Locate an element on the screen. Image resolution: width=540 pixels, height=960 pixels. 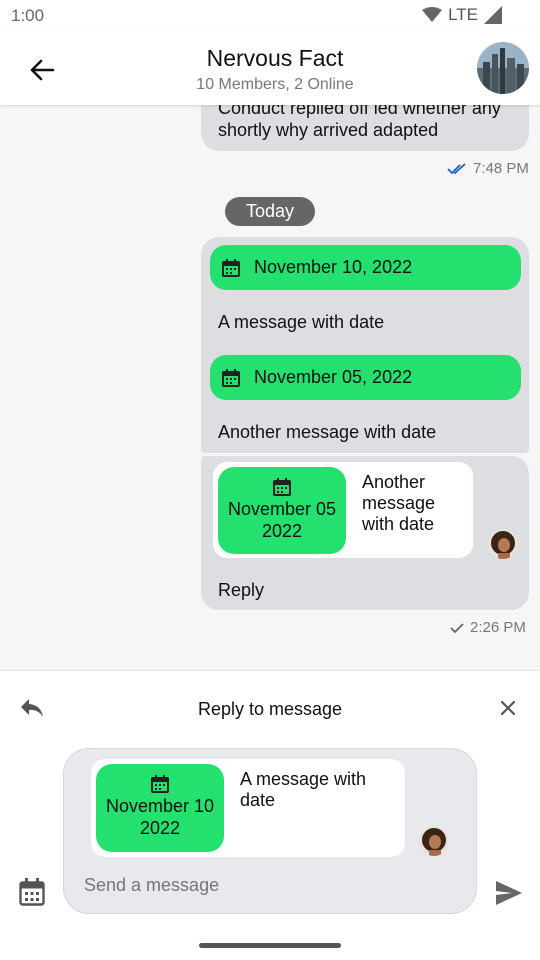
quoted-date-line1: November 05 is located at coordinates (282, 509).